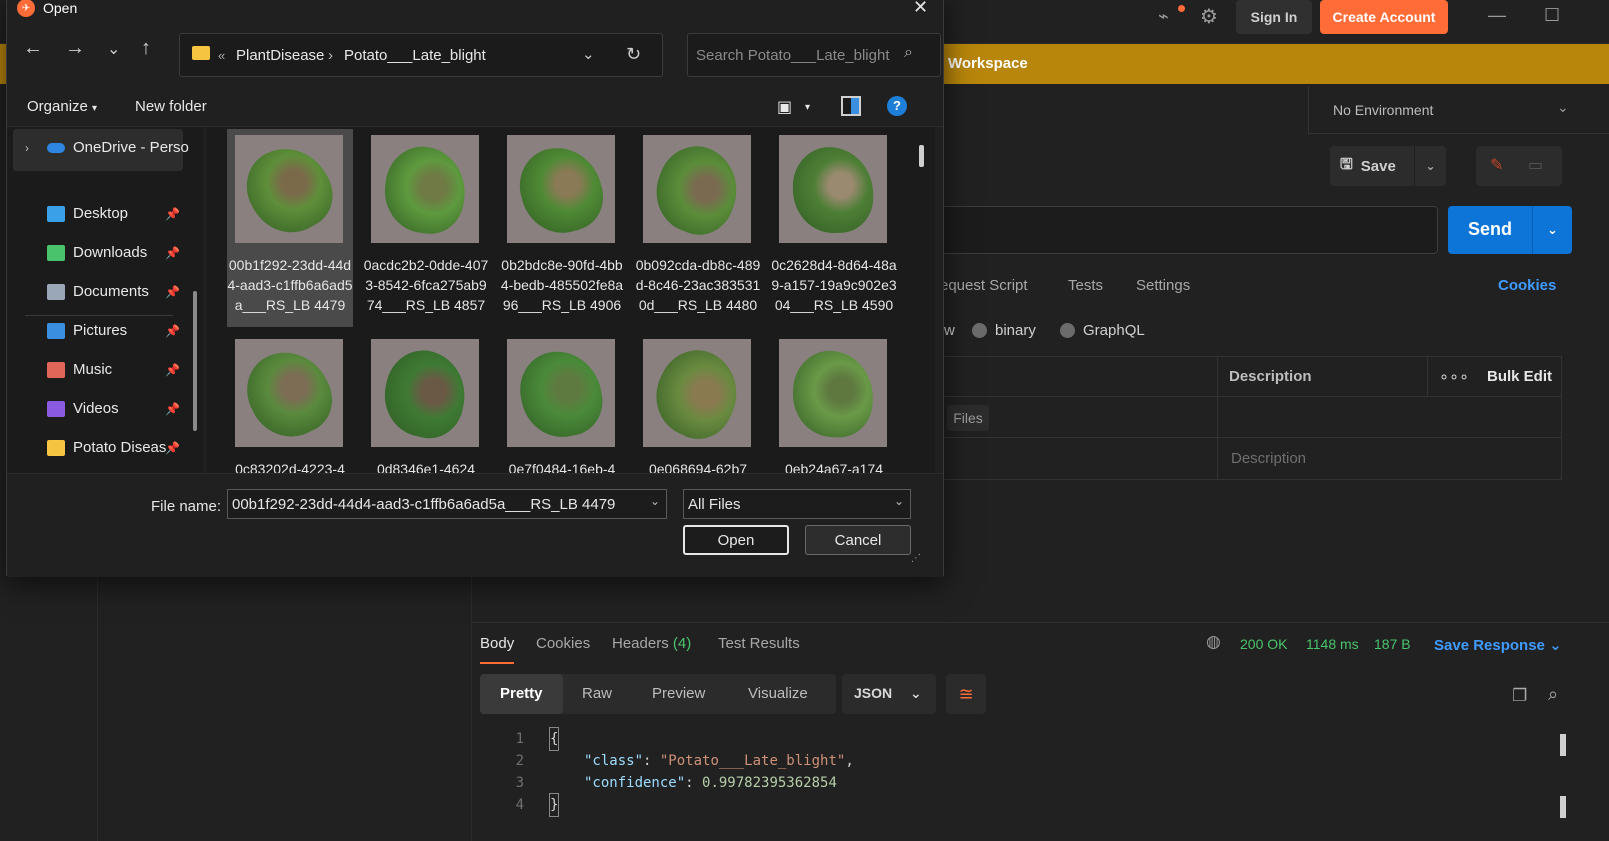 The height and width of the screenshot is (841, 1609). I want to click on tab-pre-request-script: equest Script, so click(984, 285).